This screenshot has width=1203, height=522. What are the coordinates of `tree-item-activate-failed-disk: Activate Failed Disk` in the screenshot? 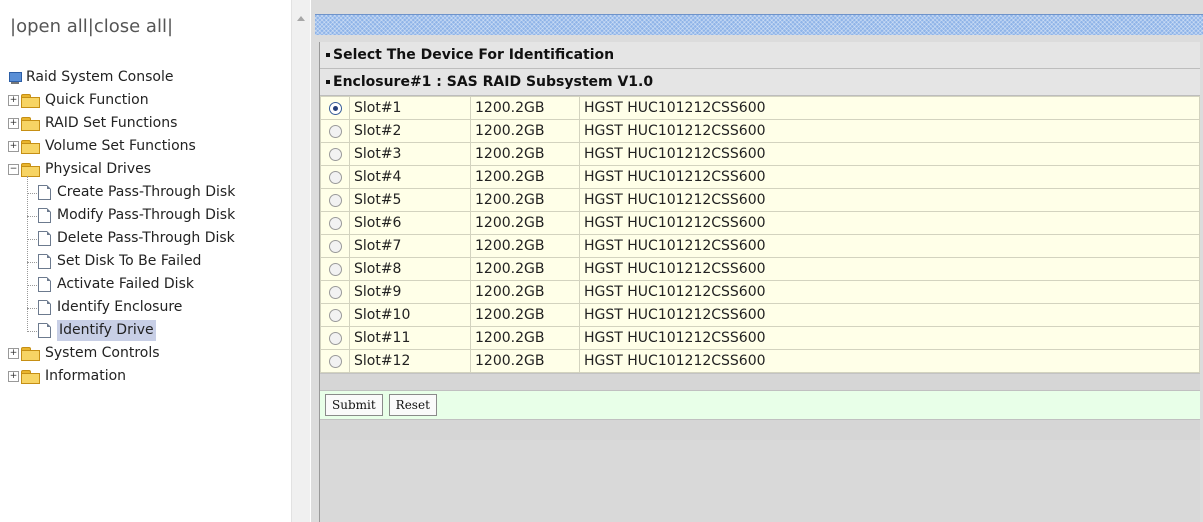 It's located at (121, 285).